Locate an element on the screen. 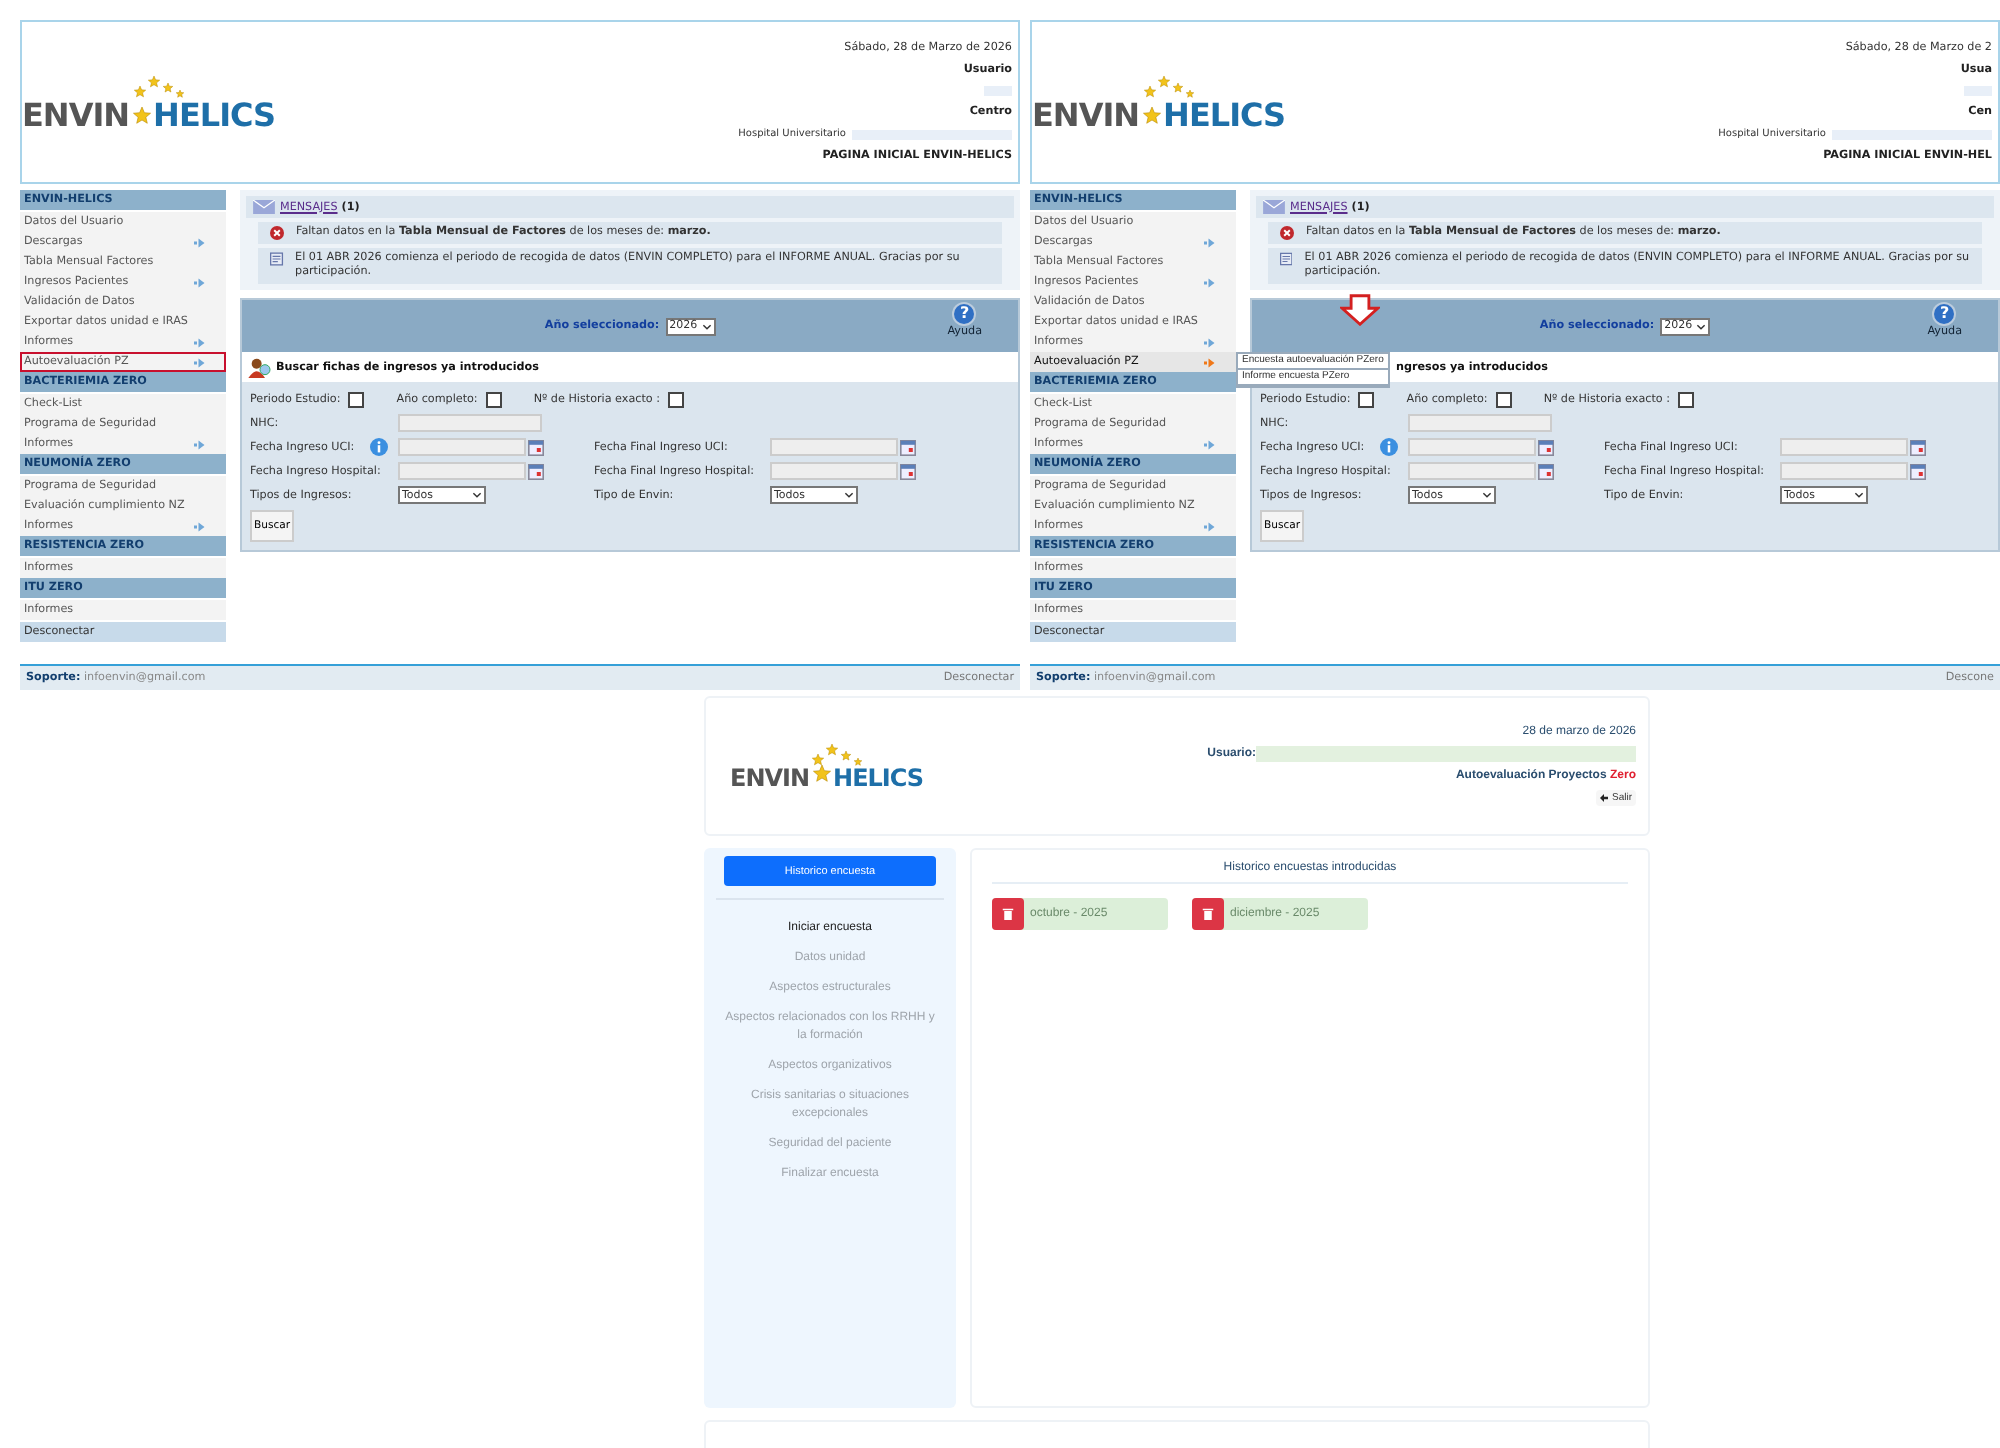 This screenshot has height=1448, width=2000. exit-arrow-icon is located at coordinates (1603, 798).